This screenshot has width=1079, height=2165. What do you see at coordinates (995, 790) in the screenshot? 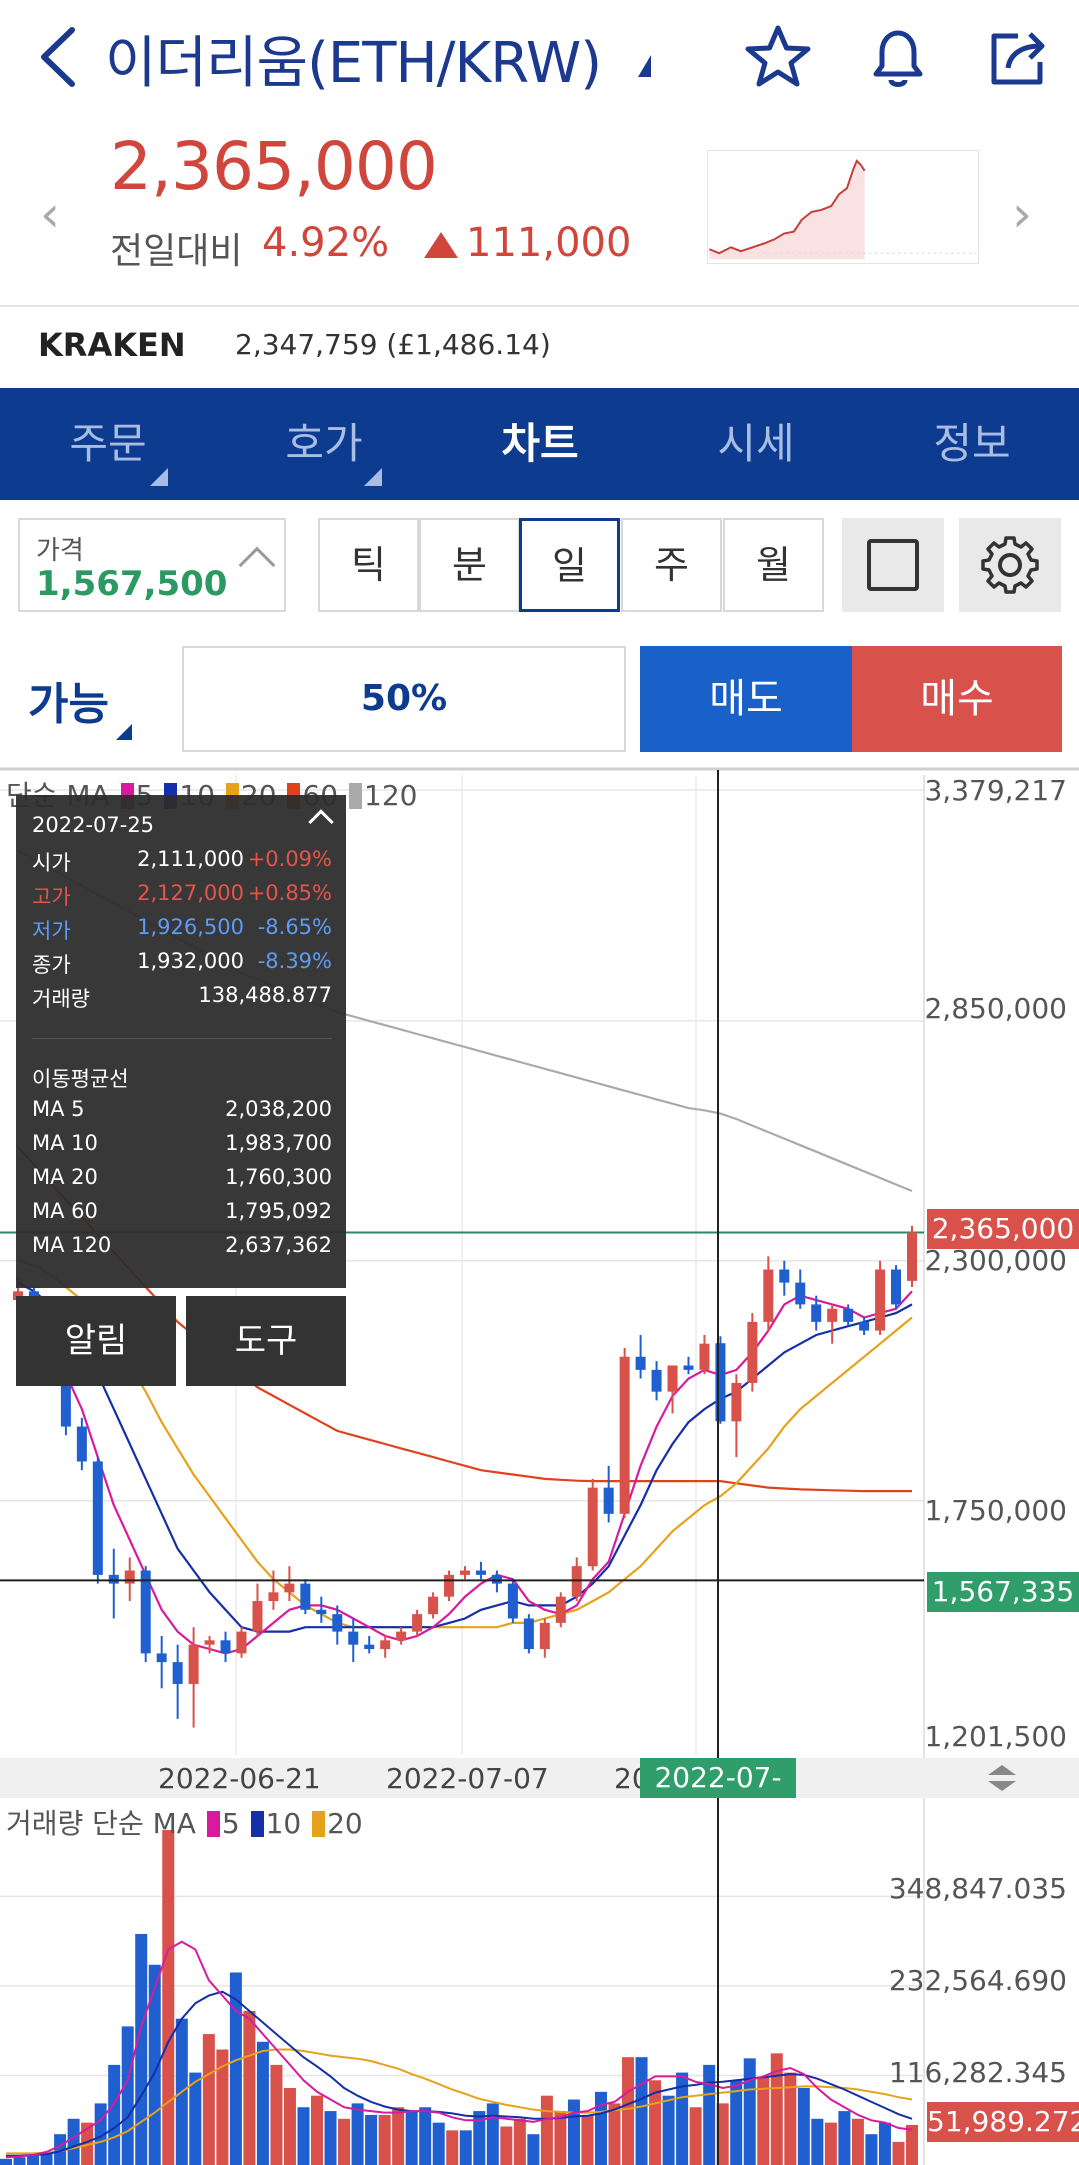
I see `y-axis-label: 3,379,217` at bounding box center [995, 790].